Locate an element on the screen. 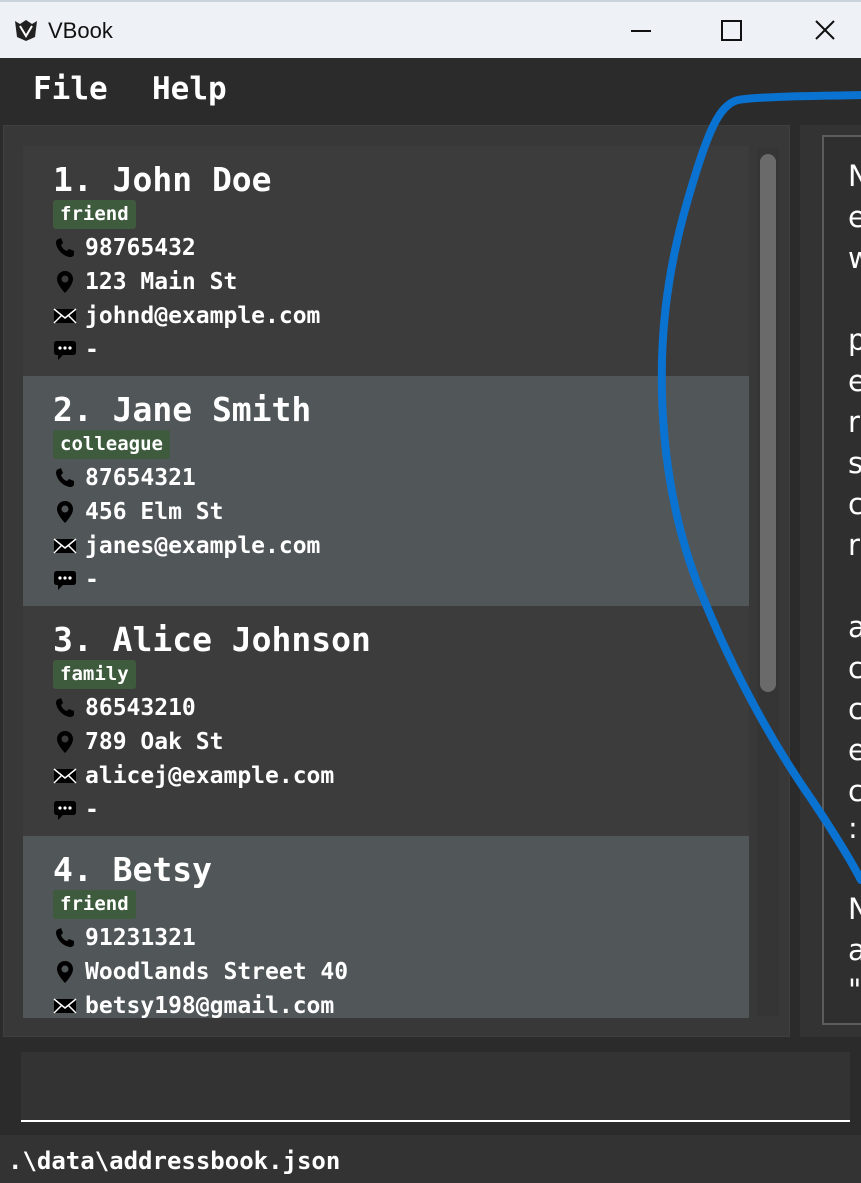 Image resolution: width=861 pixels, height=1183 pixels. phone-text: 91231321 is located at coordinates (140, 938).